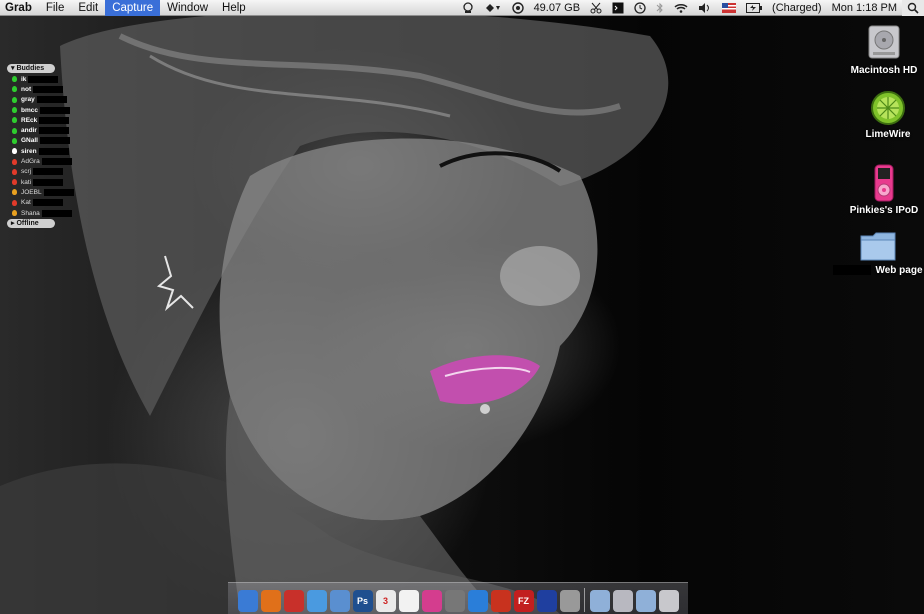 This screenshot has width=924, height=614. I want to click on buddy-name: AdGra, so click(30, 162).